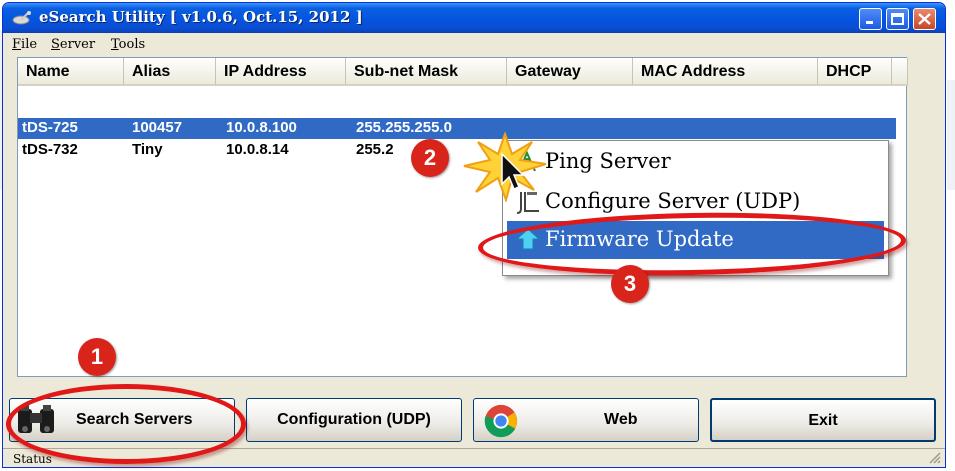 The image size is (955, 471). I want to click on close-button, so click(924, 19).